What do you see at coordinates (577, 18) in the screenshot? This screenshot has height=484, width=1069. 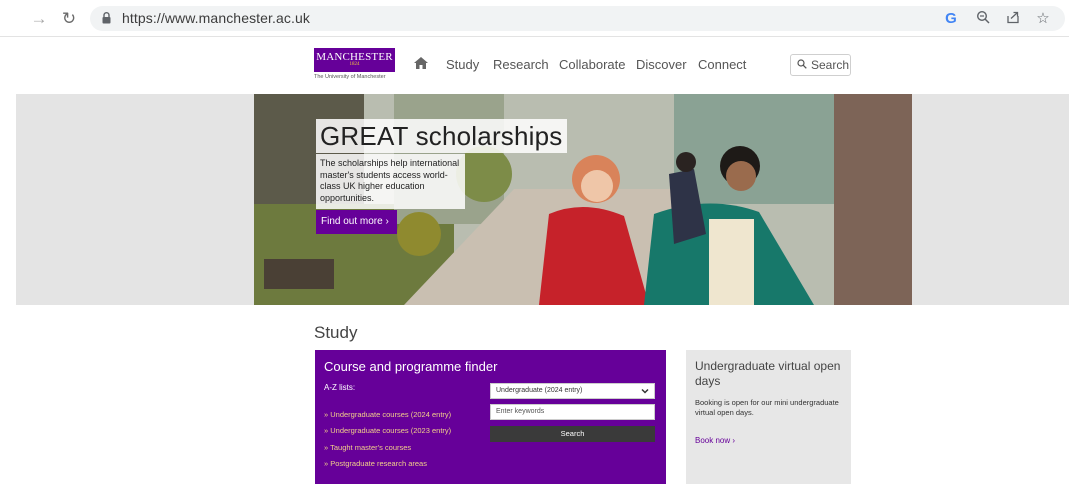 I see `address-bar: https://www.manchester.ac.uk G ☆` at bounding box center [577, 18].